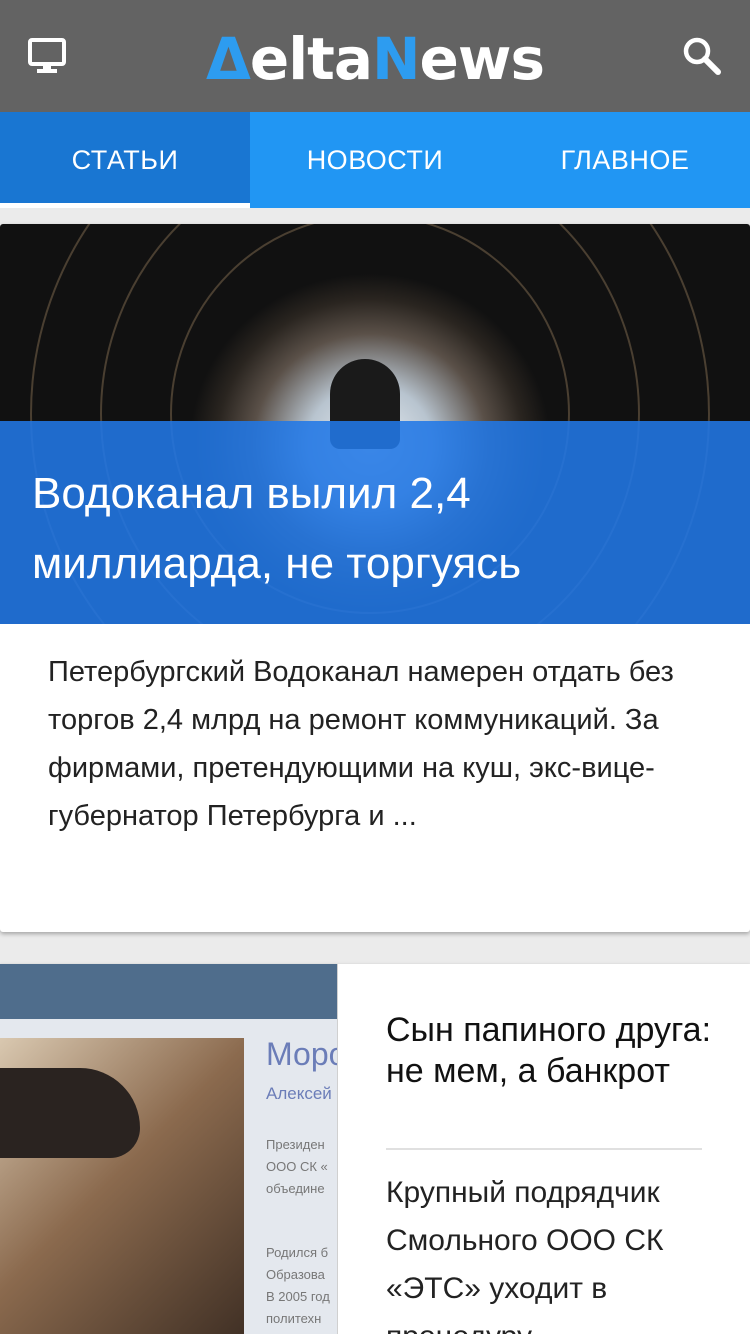 The width and height of the screenshot is (750, 1334). I want to click on thumb-lines-bottom: Родился б Образова В 2005 год политехн, so click(298, 1285).